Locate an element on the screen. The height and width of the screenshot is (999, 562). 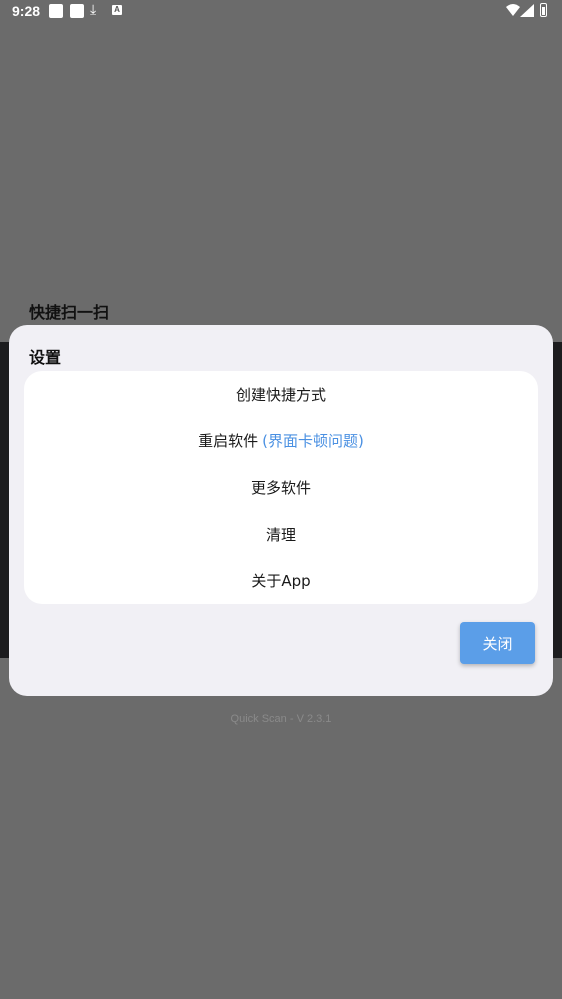
menu-item-label: 更多软件 is located at coordinates (280, 487).